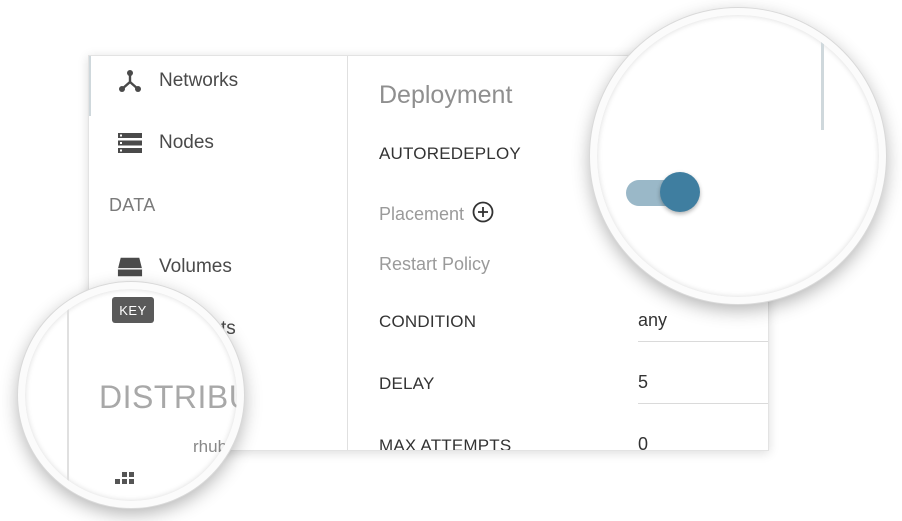 Image resolution: width=902 pixels, height=521 pixels. I want to click on stack-icon, so click(127, 480).